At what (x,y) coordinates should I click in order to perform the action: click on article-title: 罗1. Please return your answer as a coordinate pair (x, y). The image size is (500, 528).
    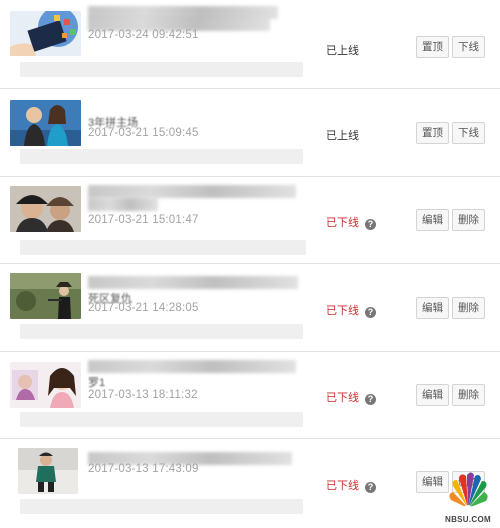
    Looking at the image, I should click on (97, 383).